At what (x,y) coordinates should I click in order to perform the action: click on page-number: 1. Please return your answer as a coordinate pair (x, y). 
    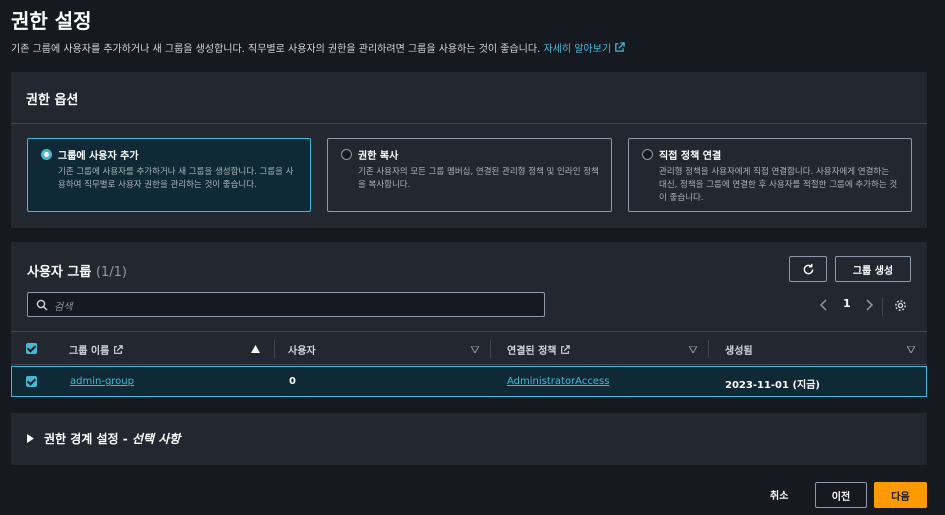
    Looking at the image, I should click on (847, 303).